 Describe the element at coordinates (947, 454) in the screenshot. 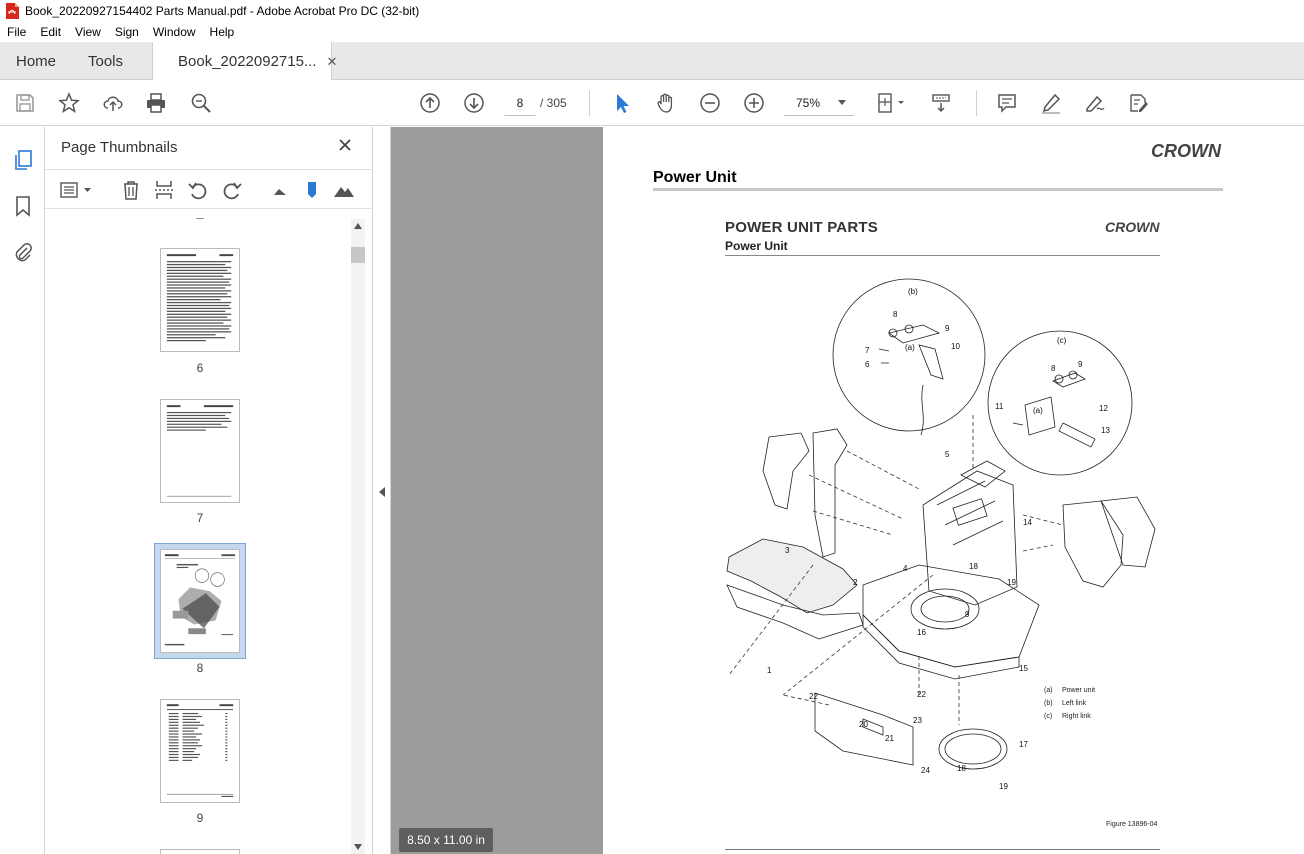

I see `callout-5: 5` at that location.